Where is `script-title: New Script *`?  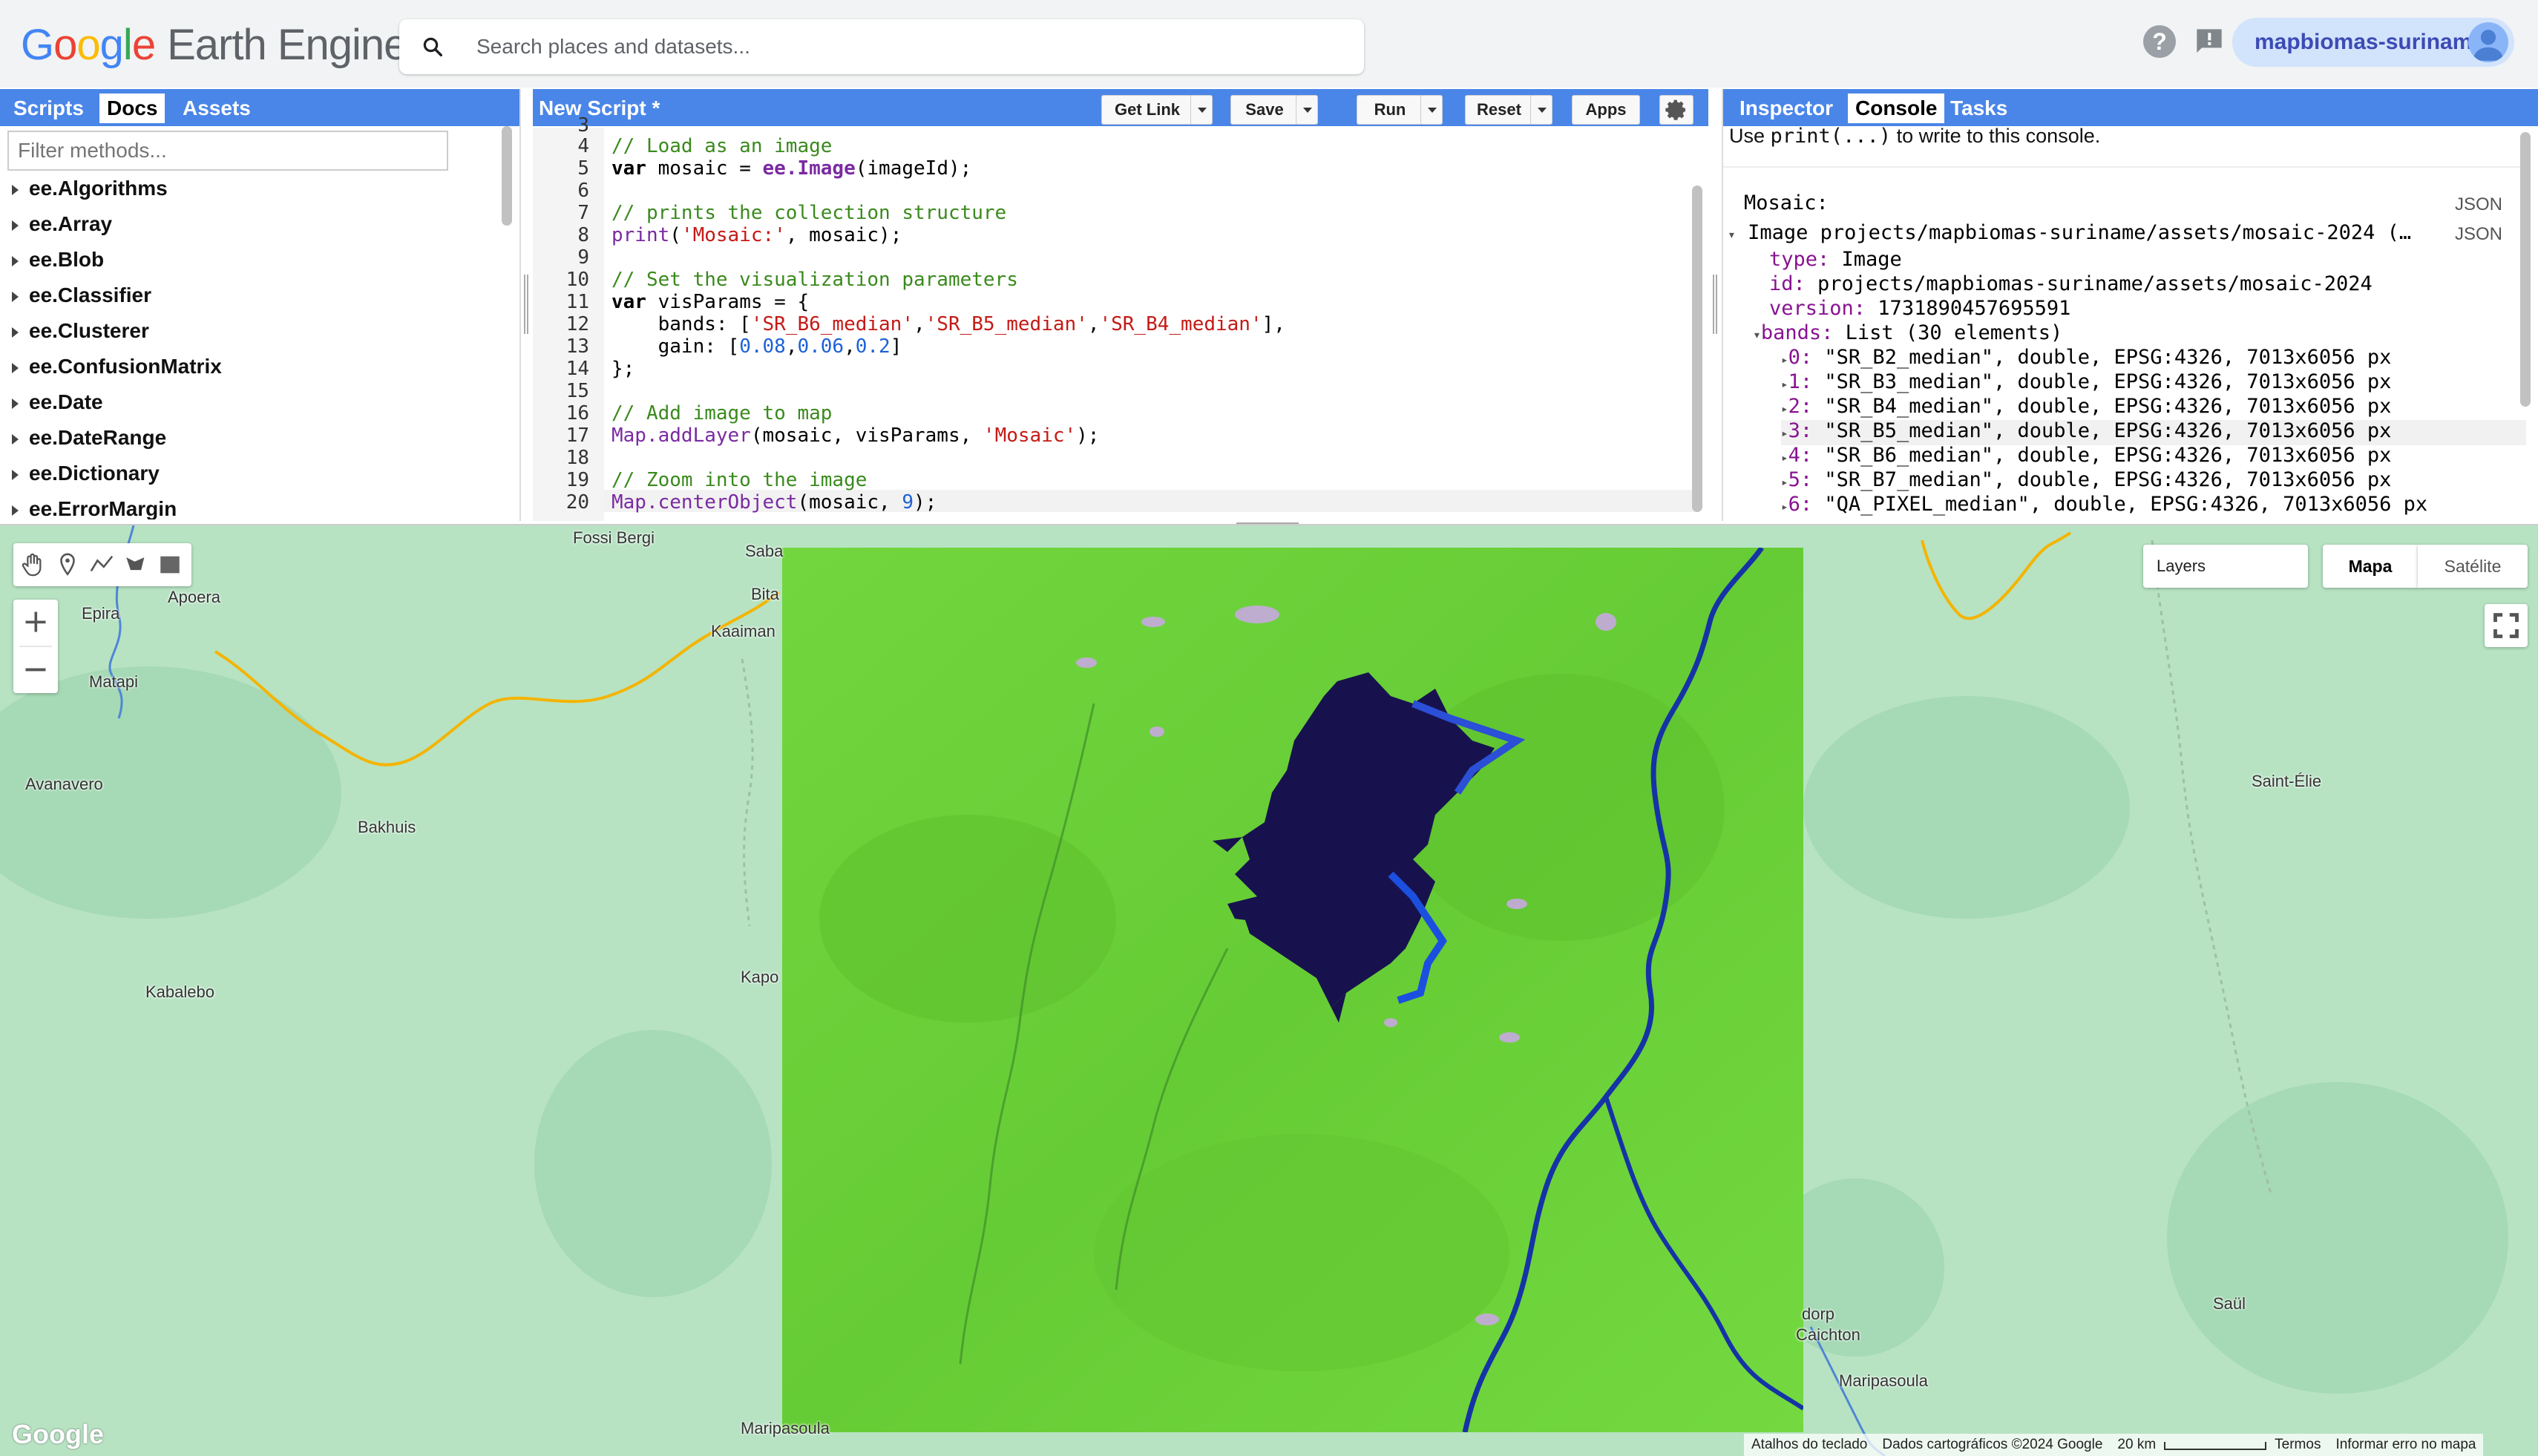
script-title: New Script * is located at coordinates (599, 108).